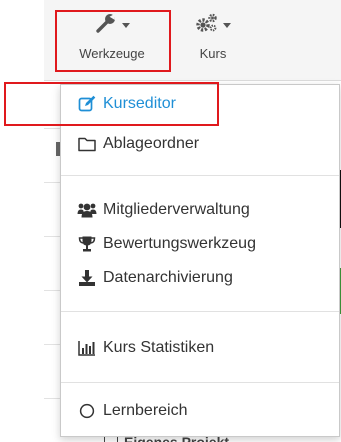 This screenshot has width=341, height=442. I want to click on folder-icon, so click(87, 144).